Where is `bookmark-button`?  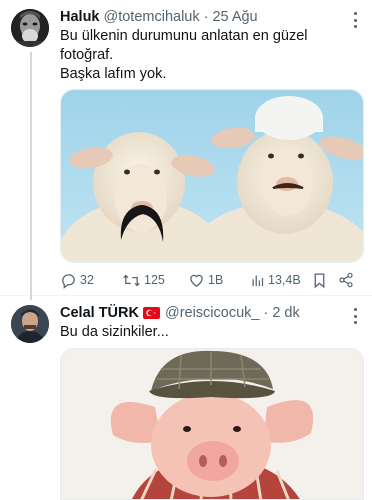
bookmark-button is located at coordinates (325, 280).